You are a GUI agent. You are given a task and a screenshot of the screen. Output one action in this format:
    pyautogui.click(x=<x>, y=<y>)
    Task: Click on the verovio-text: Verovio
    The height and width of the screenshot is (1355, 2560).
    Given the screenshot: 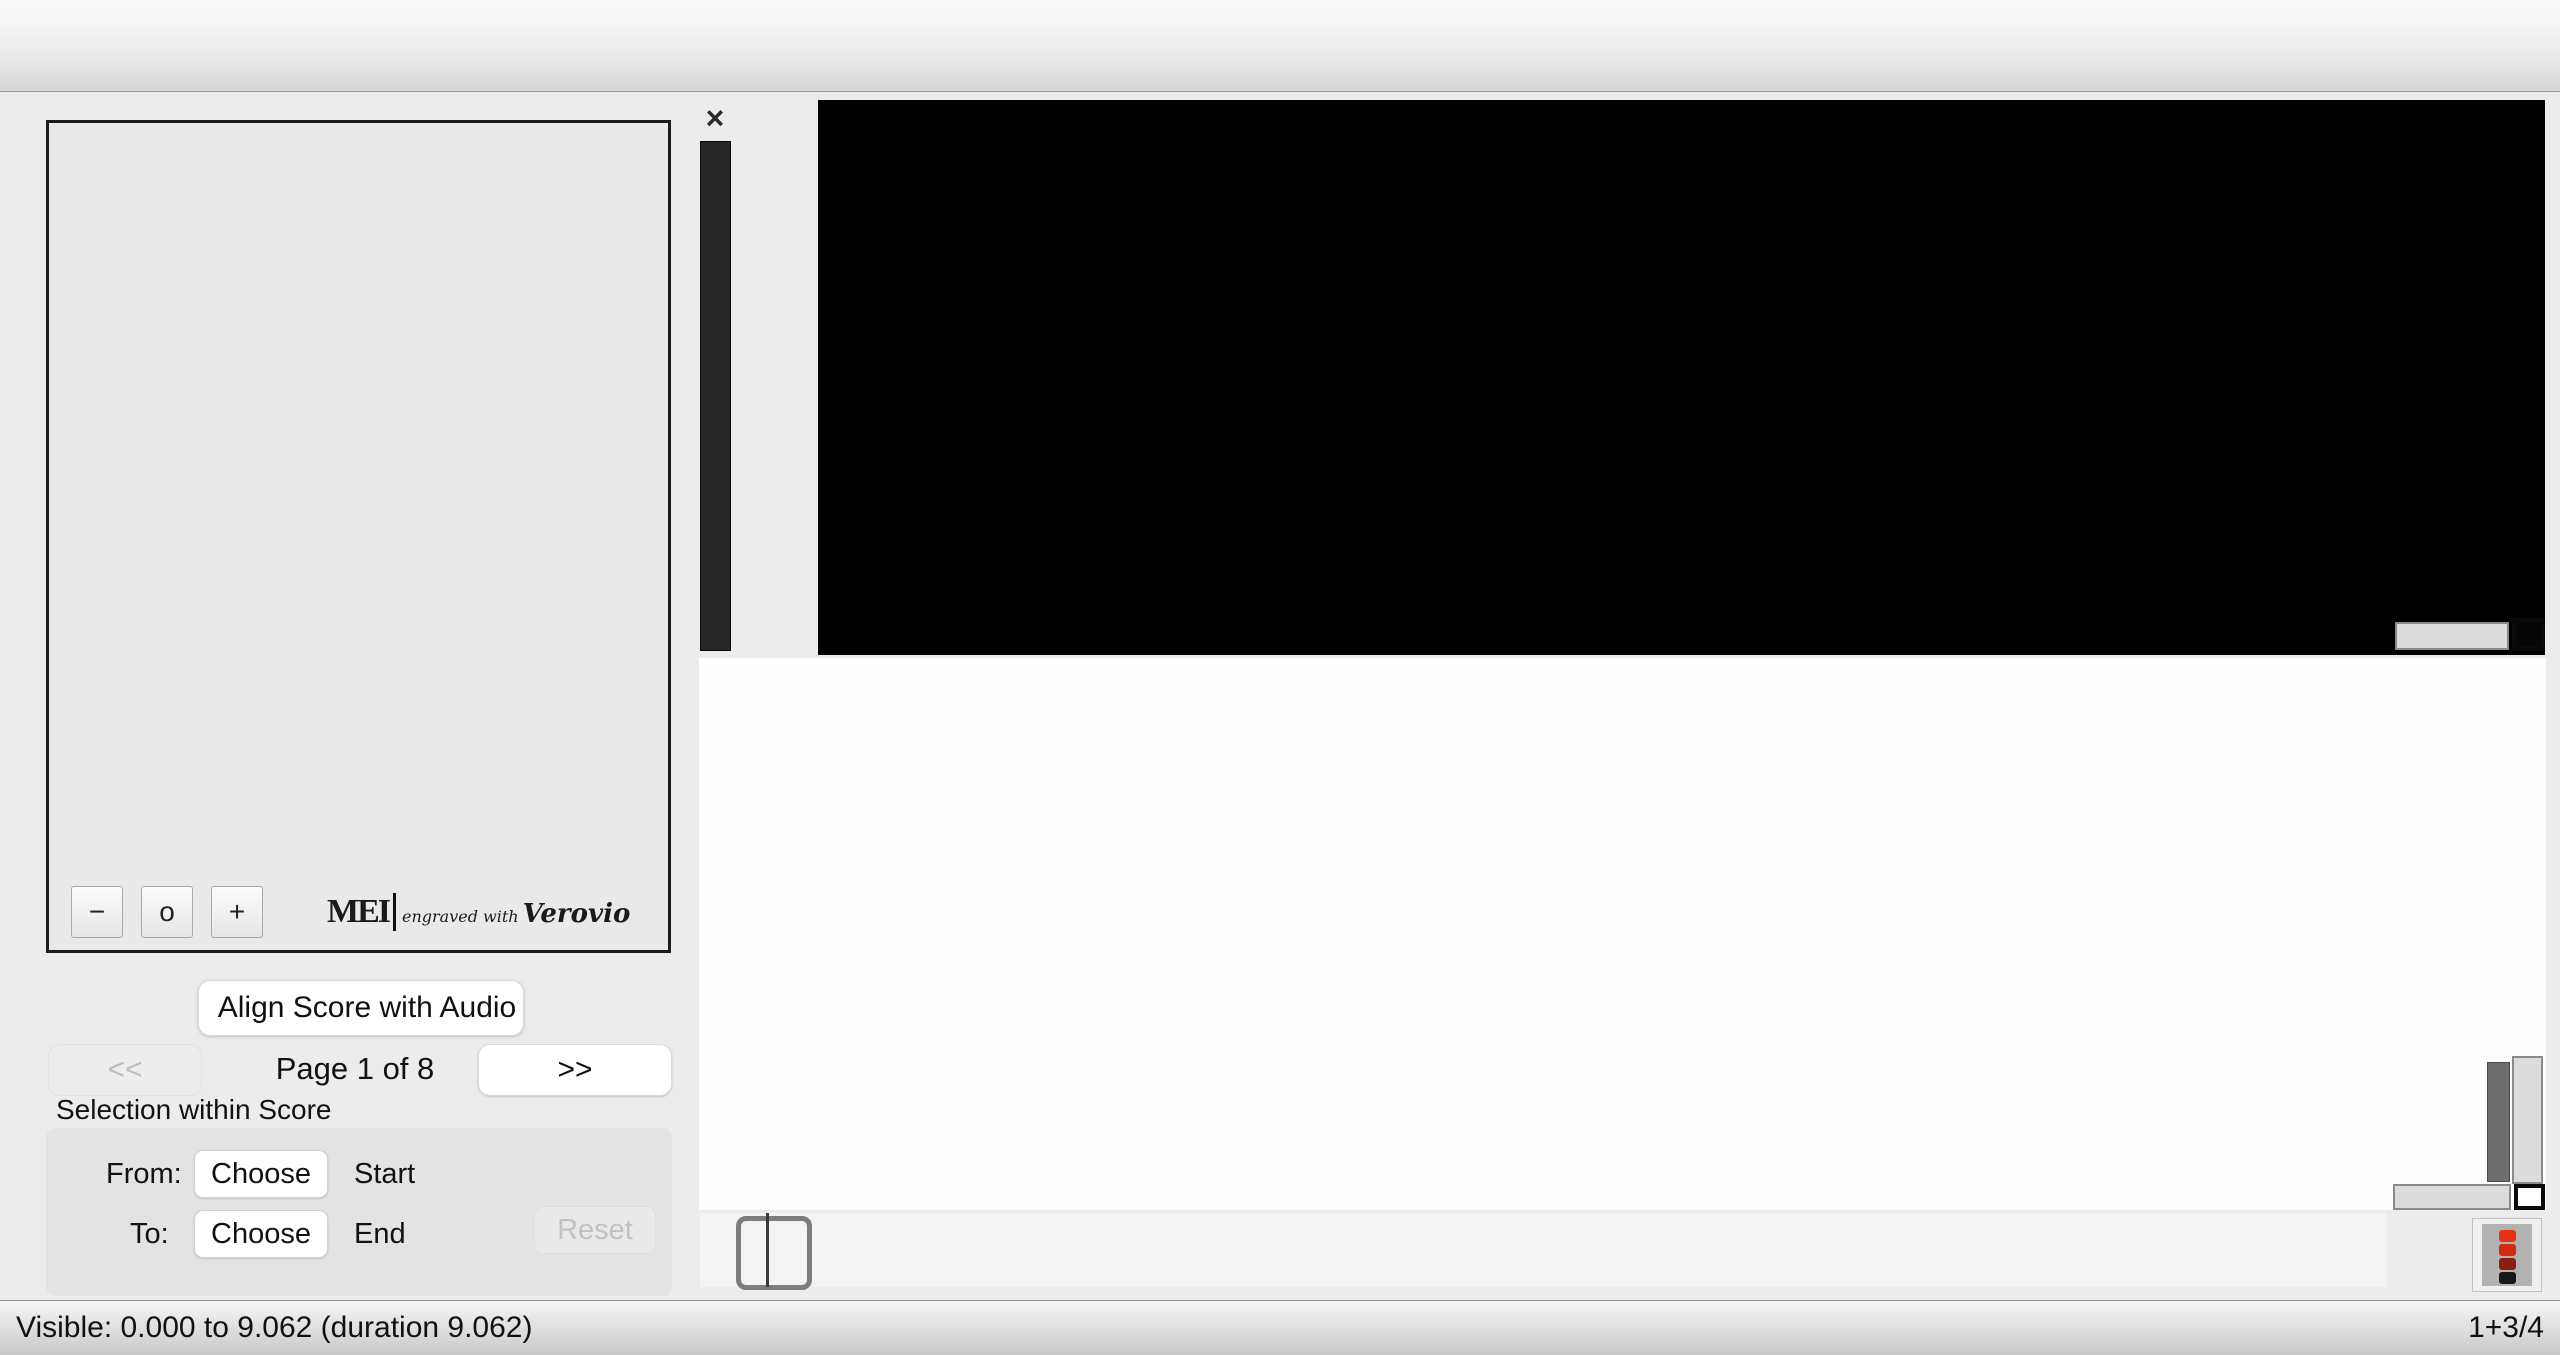 What is the action you would take?
    pyautogui.click(x=576, y=914)
    